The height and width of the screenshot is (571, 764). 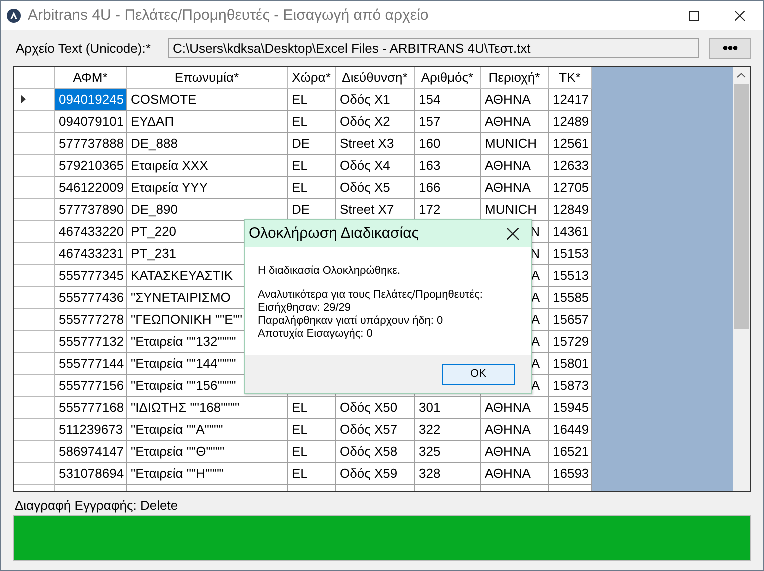 I want to click on table-cell: 555777278, so click(x=91, y=320).